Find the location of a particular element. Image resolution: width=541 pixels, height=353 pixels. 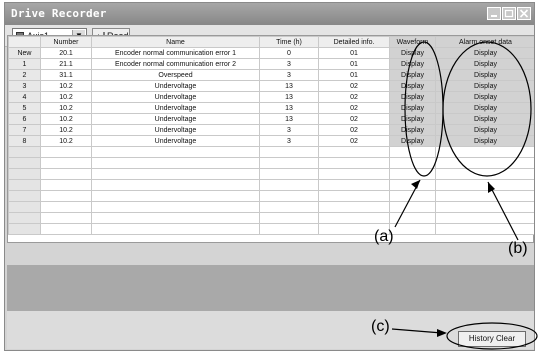

table-cell-number-col: 31.1 is located at coordinates (66, 75).